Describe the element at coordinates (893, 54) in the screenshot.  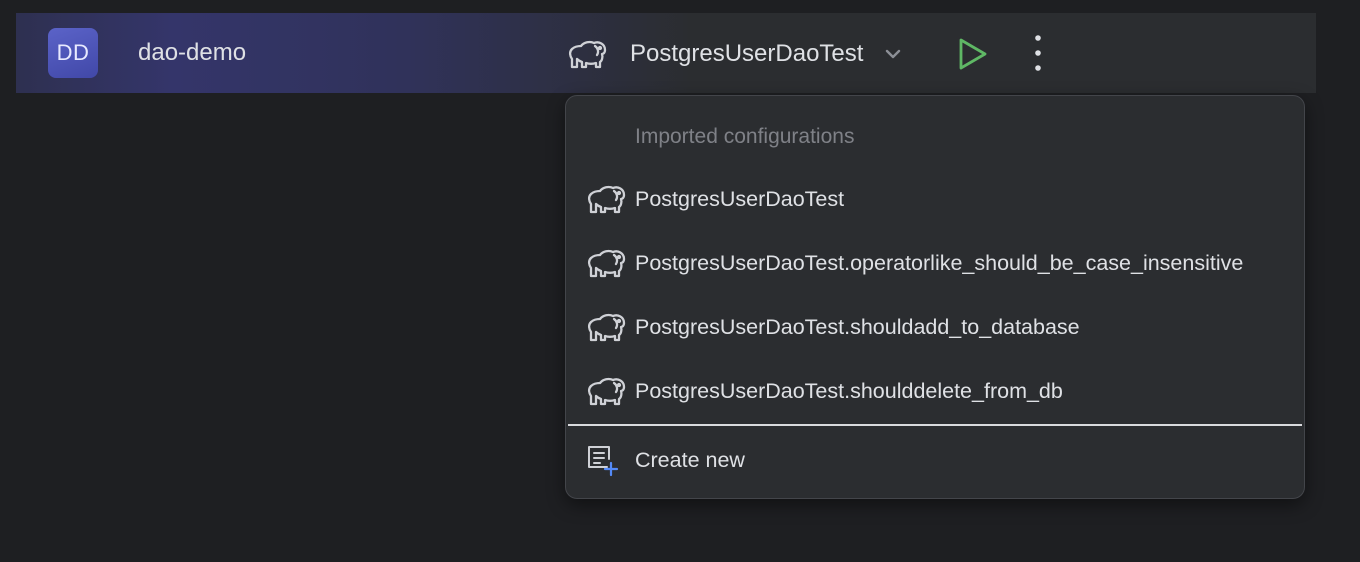
I see `chevron-down-icon` at that location.